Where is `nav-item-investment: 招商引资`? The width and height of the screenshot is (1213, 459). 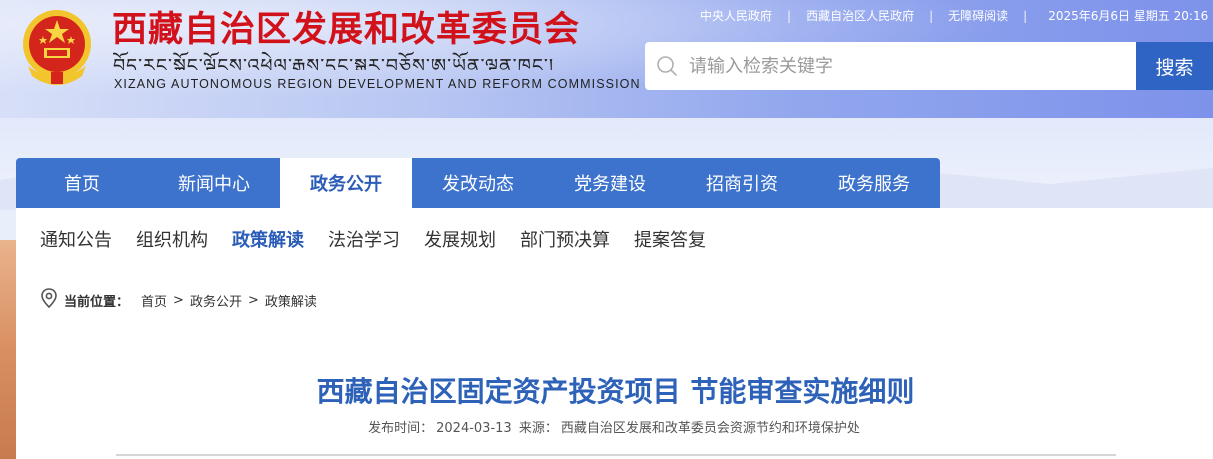 nav-item-investment: 招商引资 is located at coordinates (742, 183).